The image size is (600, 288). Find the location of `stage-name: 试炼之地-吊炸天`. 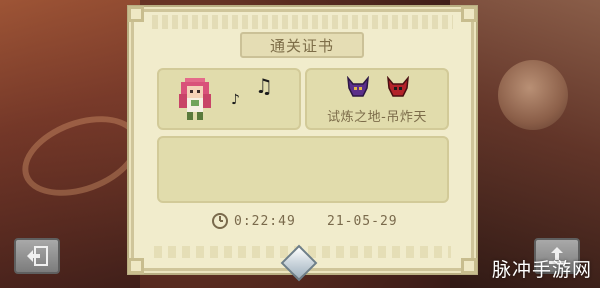

stage-name: 试炼之地-吊炸天 is located at coordinates (377, 117).